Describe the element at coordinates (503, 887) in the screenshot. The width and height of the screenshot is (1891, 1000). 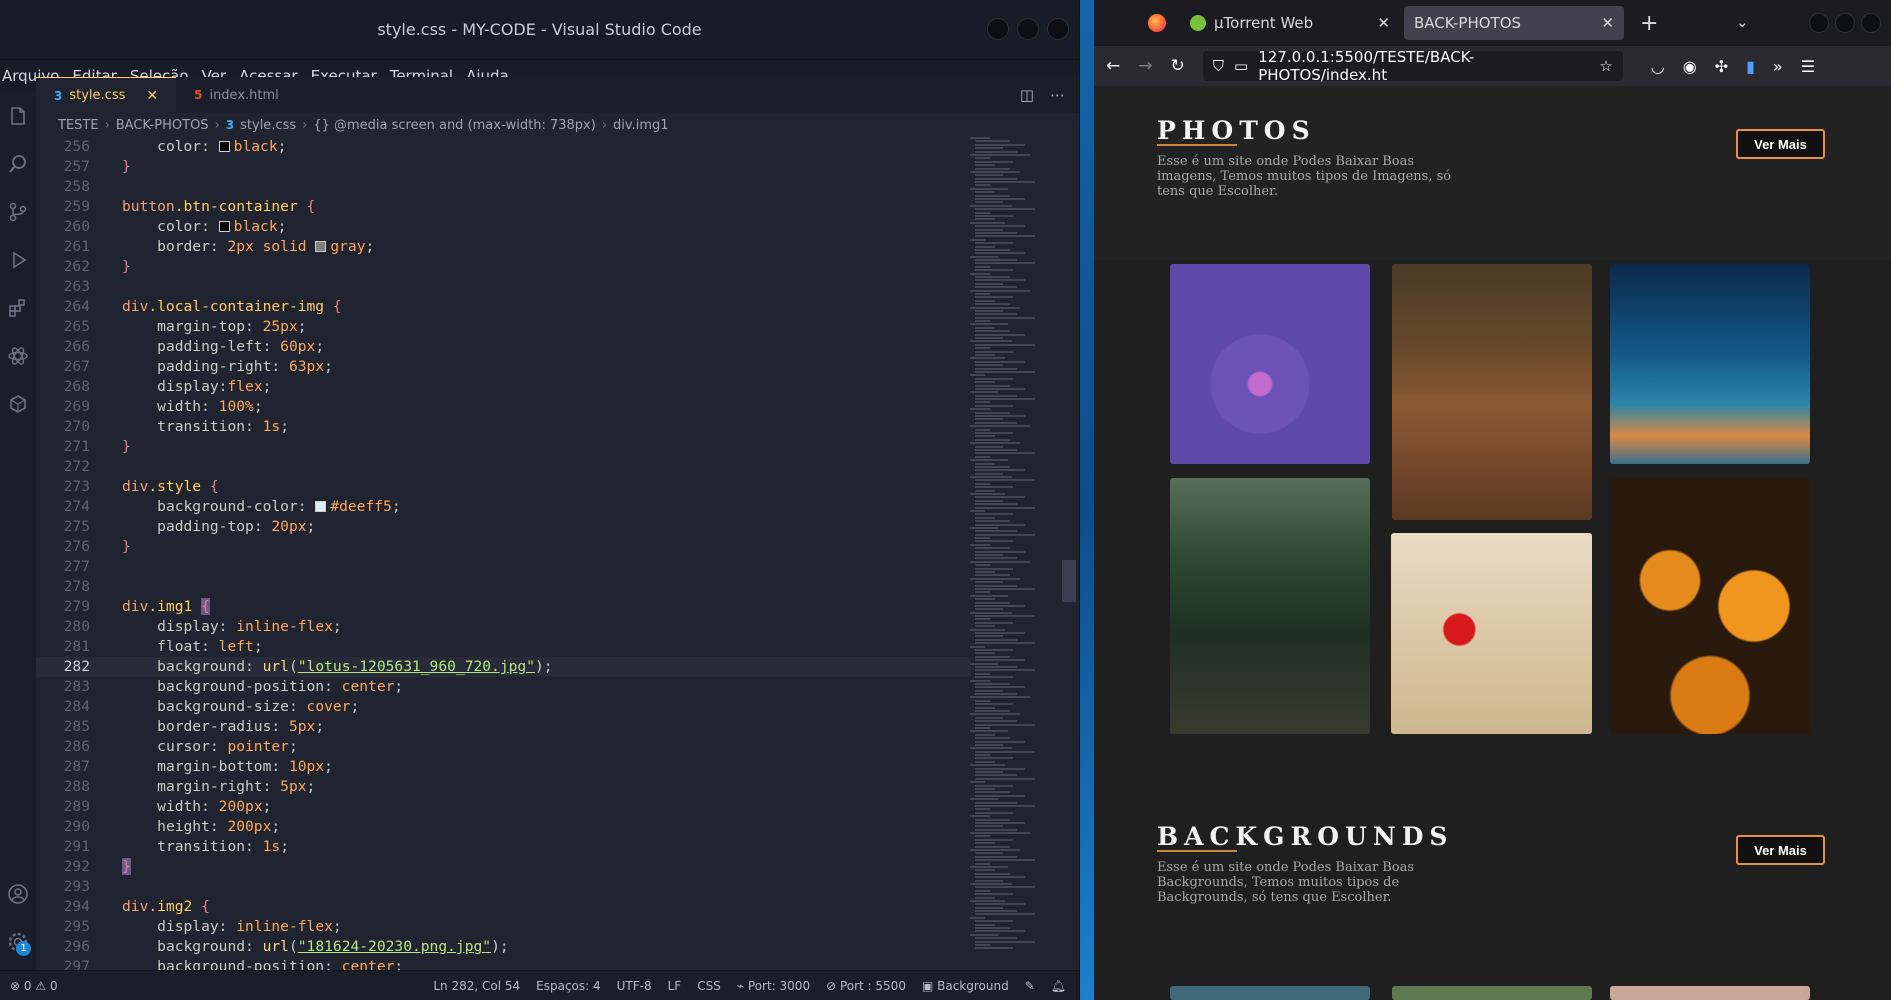
I see `code-line: 293` at that location.